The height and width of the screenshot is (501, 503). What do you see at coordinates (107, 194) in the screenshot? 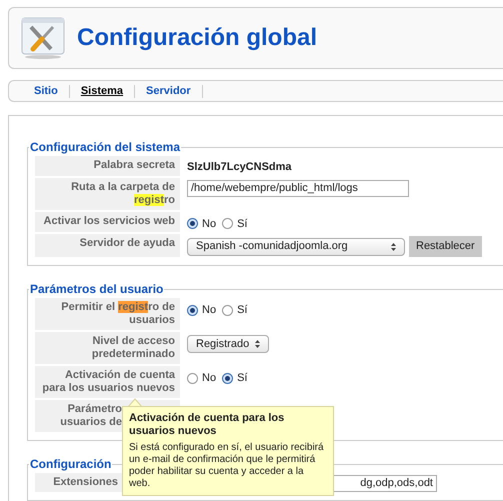
I see `field-label: Ruta a la carpeta de registro` at bounding box center [107, 194].